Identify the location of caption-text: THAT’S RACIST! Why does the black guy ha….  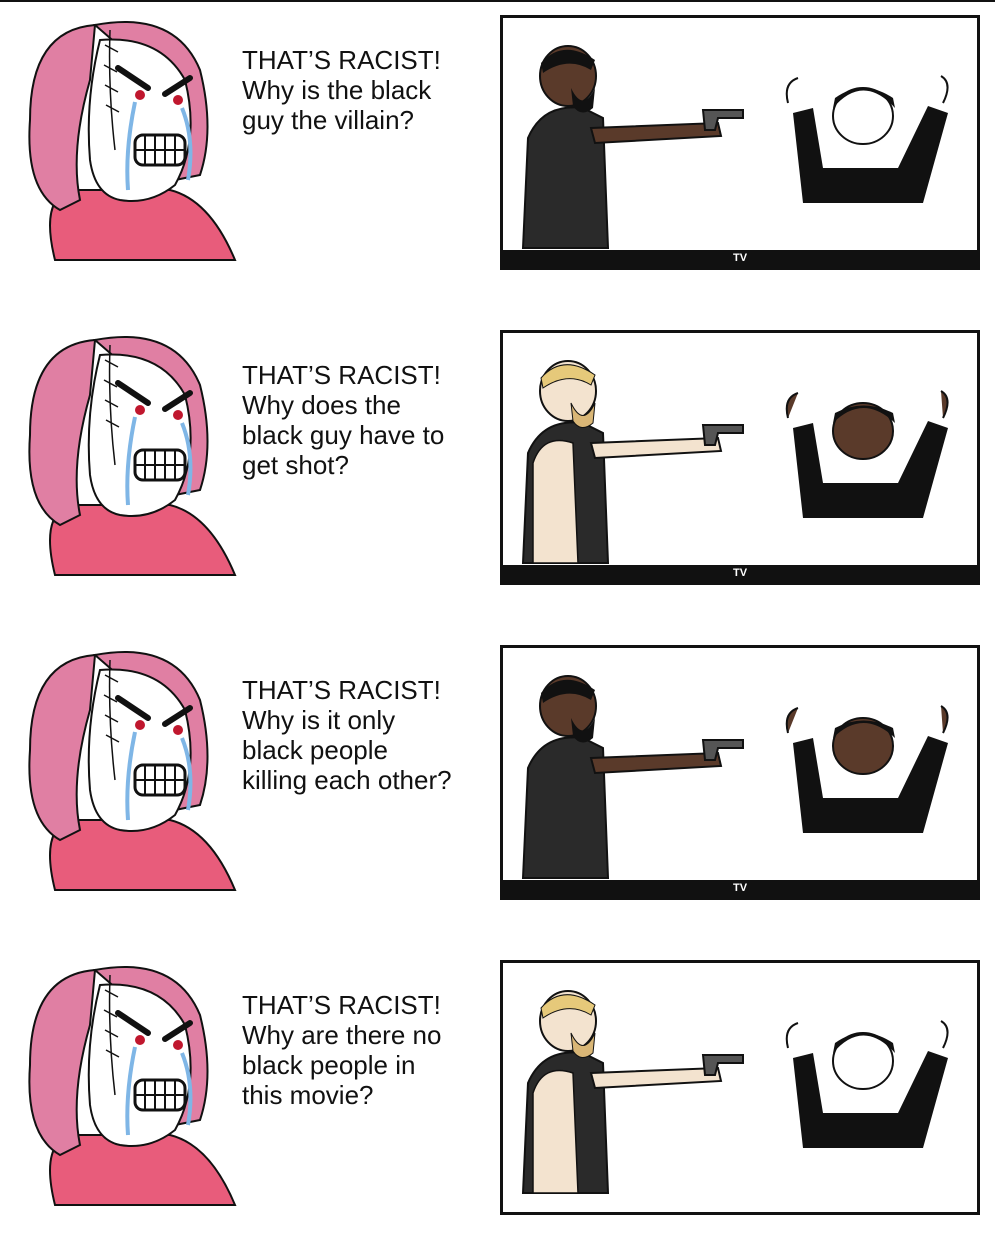
(368, 420).